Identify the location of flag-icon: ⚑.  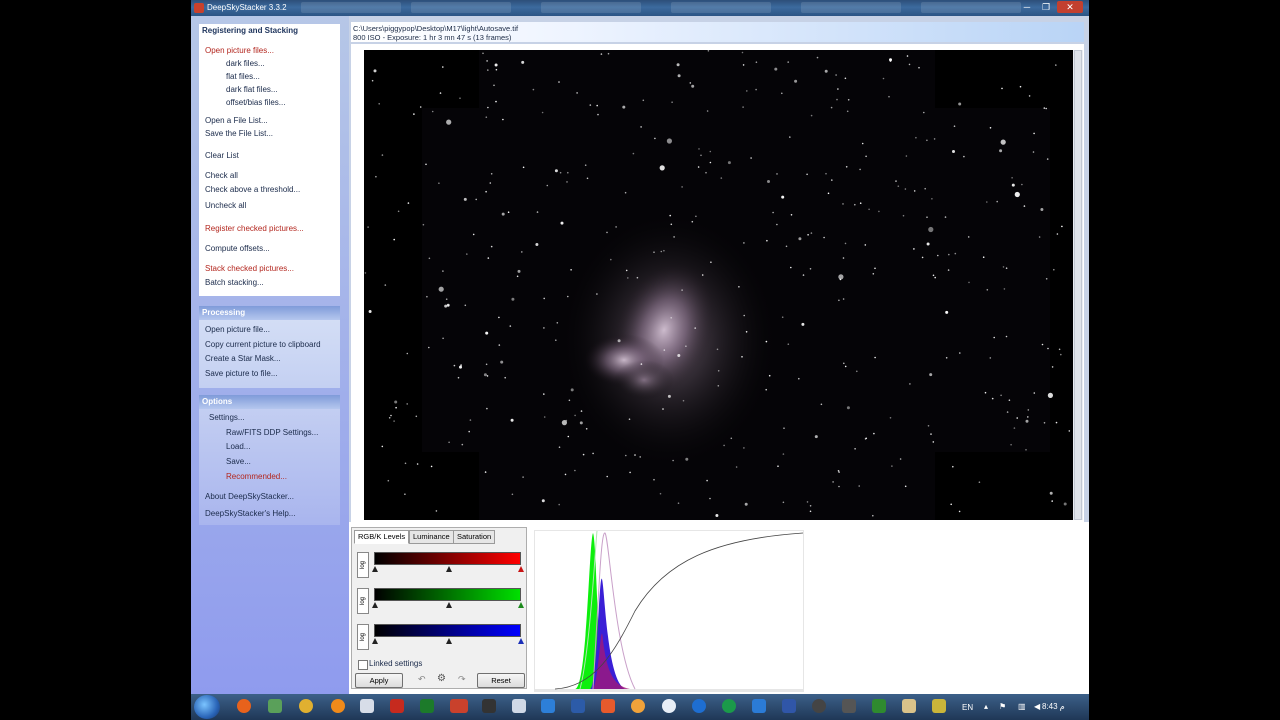
(1002, 706).